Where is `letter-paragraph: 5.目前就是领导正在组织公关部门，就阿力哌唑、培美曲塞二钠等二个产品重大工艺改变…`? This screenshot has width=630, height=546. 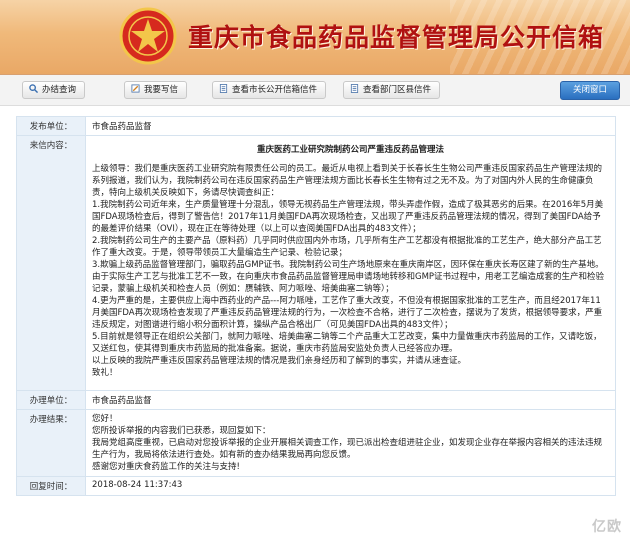 letter-paragraph: 5.目前就是领导正在组织公关部门，就阿力哌唑、培美曲塞二钠等二个产品重大工艺改变… is located at coordinates (347, 343).